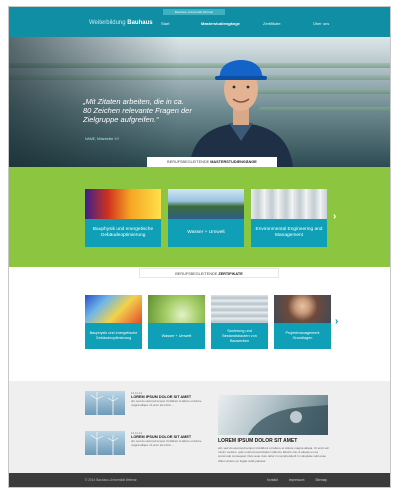 The width and height of the screenshot is (399, 492). I want to click on copyright: © 2014 Bauhaus-Universität Weimar, so click(111, 480).